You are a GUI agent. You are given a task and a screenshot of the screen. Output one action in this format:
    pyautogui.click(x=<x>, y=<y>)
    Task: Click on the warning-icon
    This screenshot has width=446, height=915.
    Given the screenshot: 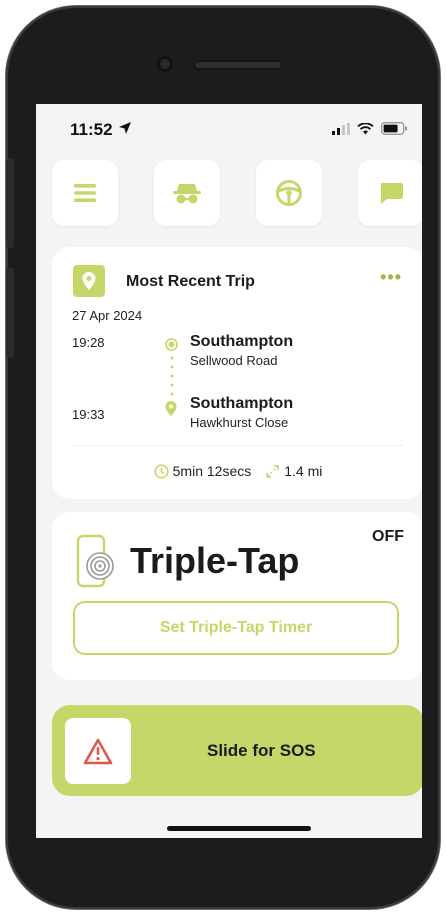 What is the action you would take?
    pyautogui.click(x=98, y=751)
    